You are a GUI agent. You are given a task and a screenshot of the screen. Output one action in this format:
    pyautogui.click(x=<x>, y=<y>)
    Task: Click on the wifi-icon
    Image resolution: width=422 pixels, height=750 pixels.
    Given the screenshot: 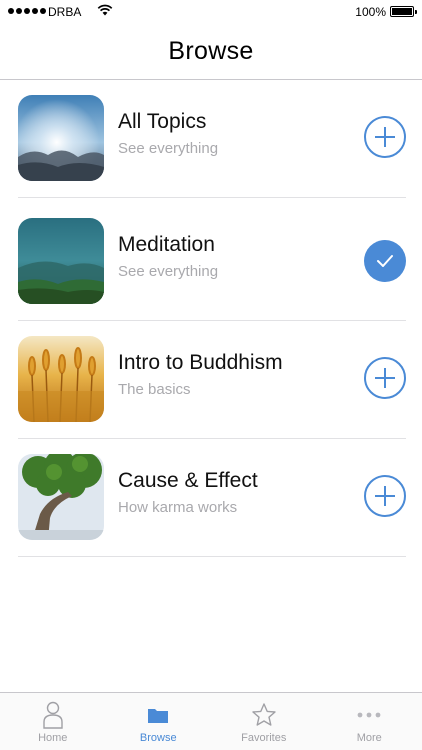 What is the action you would take?
    pyautogui.click(x=105, y=11)
    